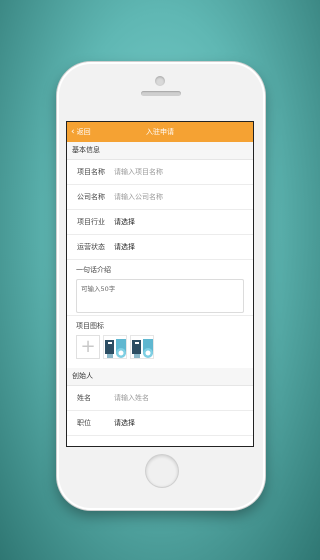 Image resolution: width=320 pixels, height=560 pixels. Describe the element at coordinates (91, 197) in the screenshot. I see `company-name-label: 公司名称` at that location.